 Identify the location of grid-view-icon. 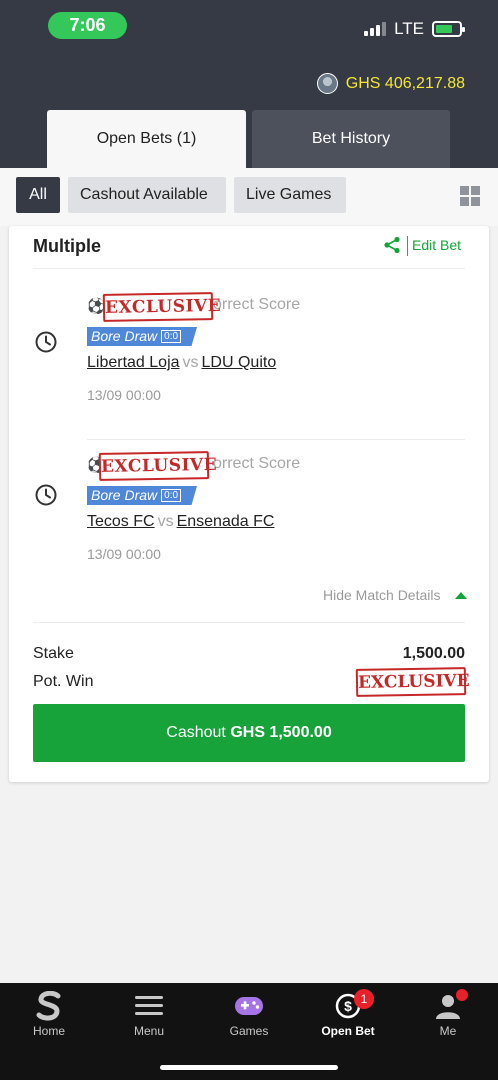
(470, 196).